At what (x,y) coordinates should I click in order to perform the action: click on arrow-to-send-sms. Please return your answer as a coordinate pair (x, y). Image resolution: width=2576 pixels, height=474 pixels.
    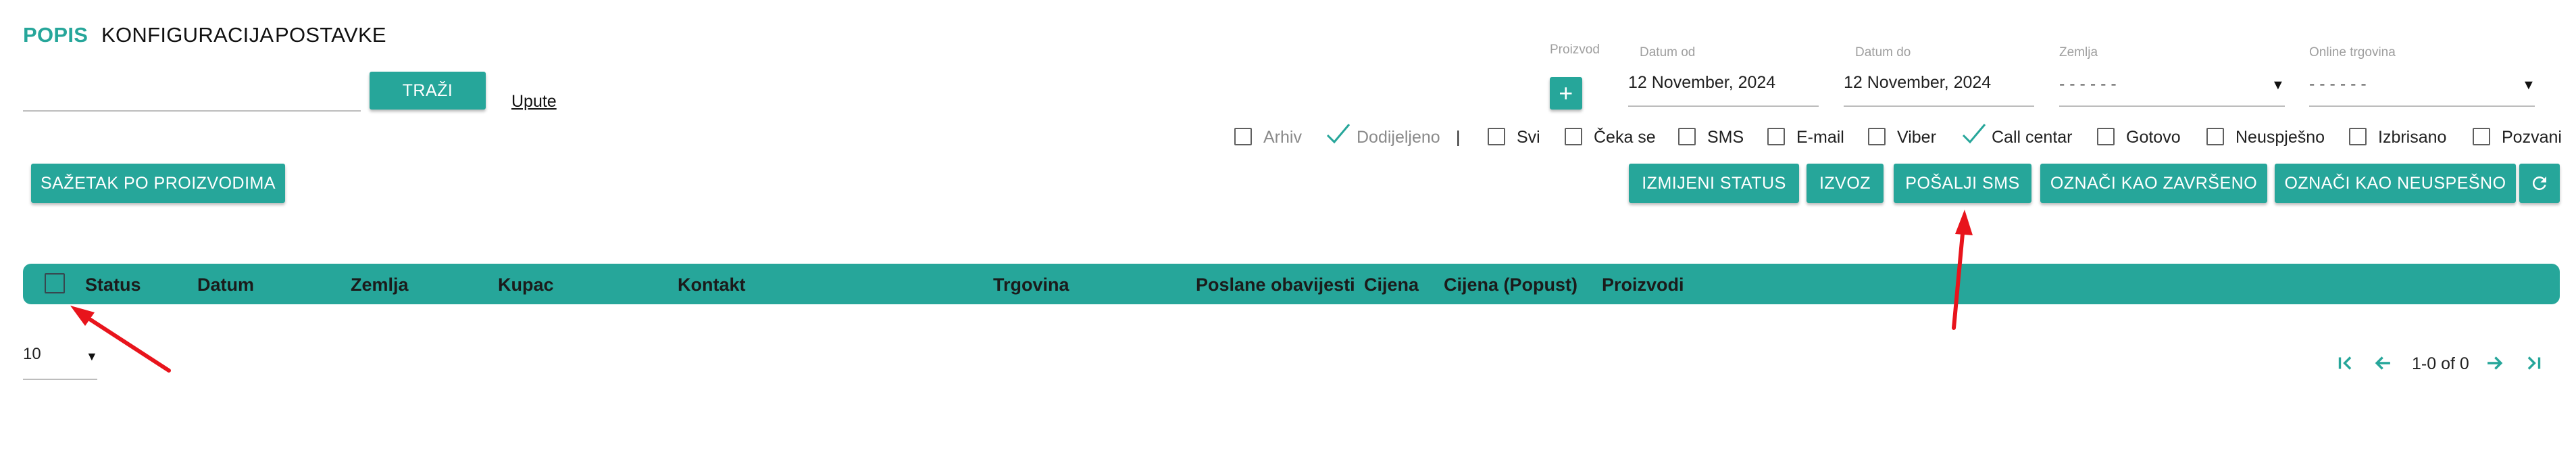
    Looking at the image, I should click on (1962, 270).